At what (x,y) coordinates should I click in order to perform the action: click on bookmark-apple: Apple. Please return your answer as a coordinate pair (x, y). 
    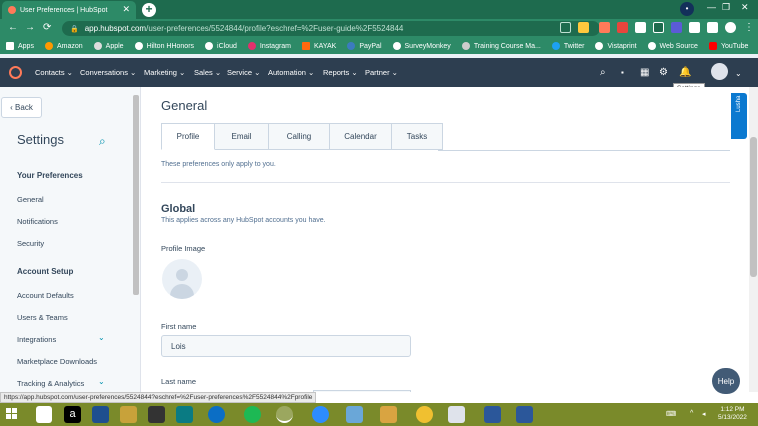
    Looking at the image, I should click on (108, 46).